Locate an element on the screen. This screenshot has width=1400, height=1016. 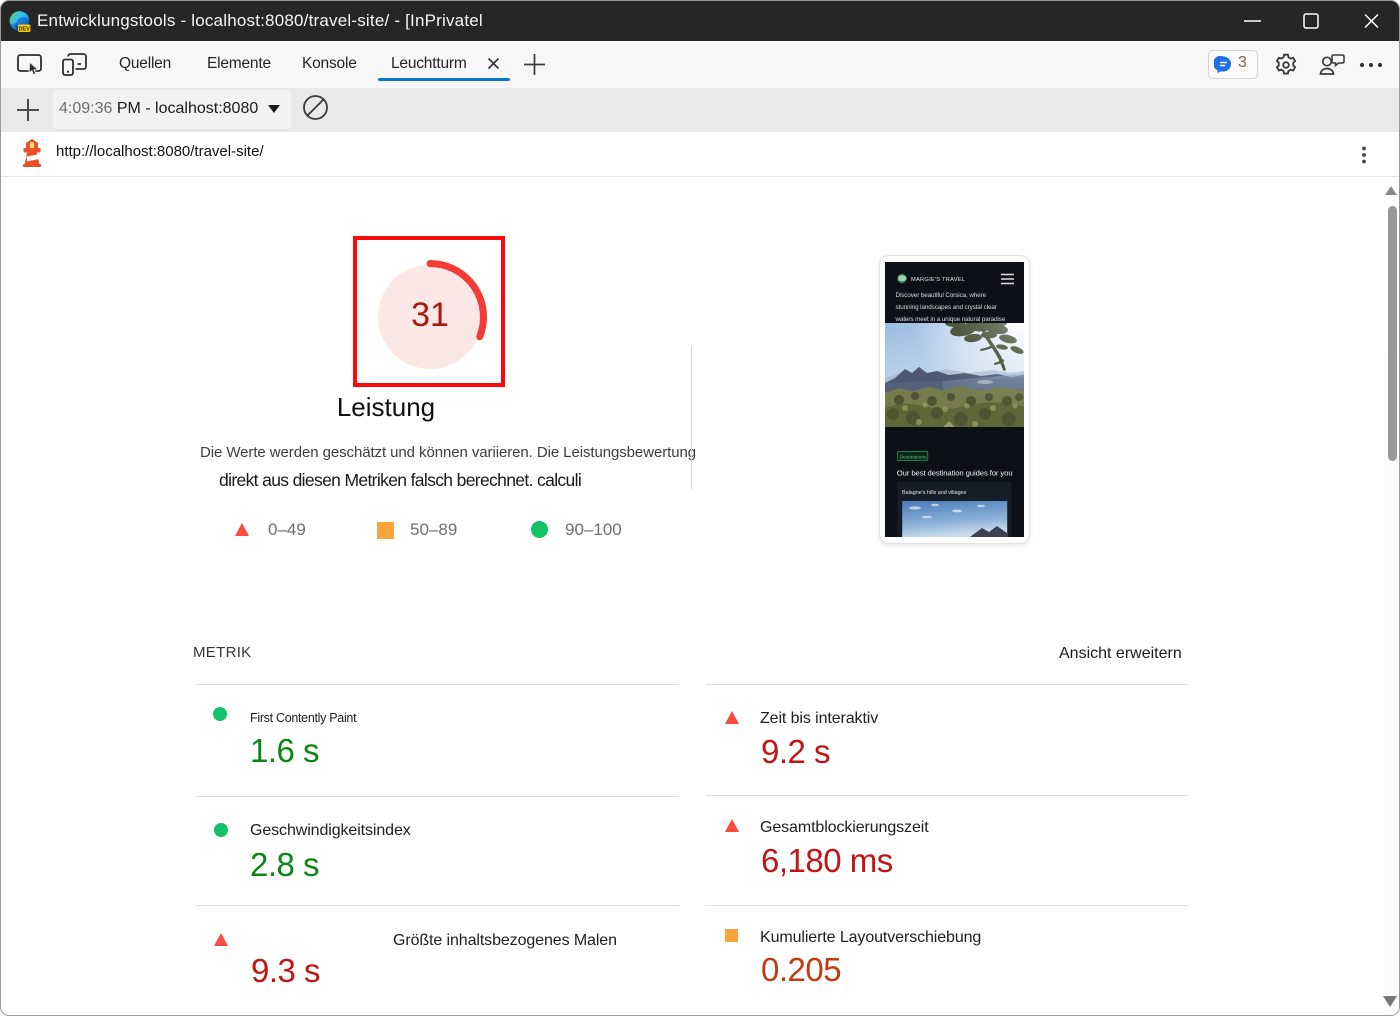
svg-text: DEV is located at coordinates (24, 29).